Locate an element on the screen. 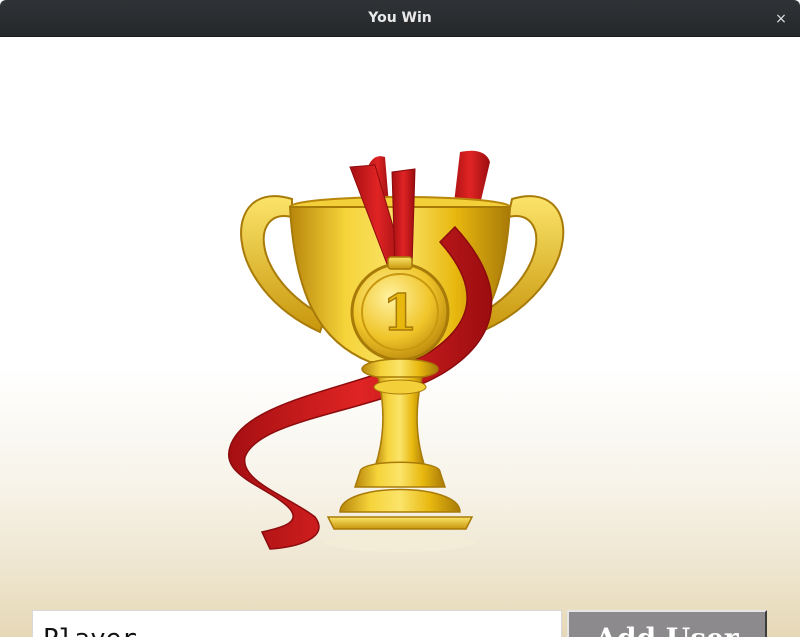 The width and height of the screenshot is (800, 637). title-bar: You Win × is located at coordinates (400, 18).